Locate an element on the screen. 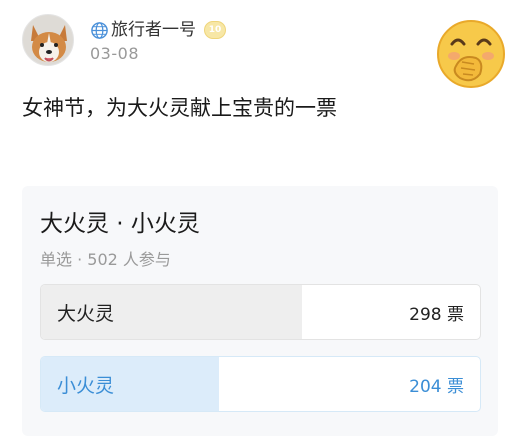 The height and width of the screenshot is (436, 516). corgi-avatar-icon is located at coordinates (48, 40).